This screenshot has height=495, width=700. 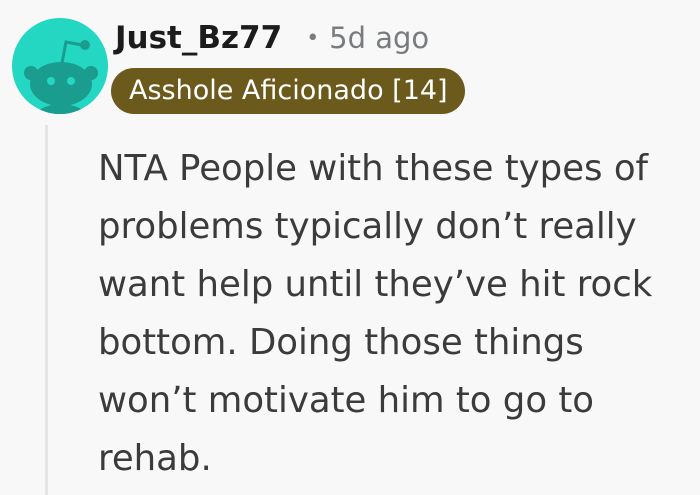 What do you see at coordinates (198, 38) in the screenshot?
I see `username-link: Just_Bz77` at bounding box center [198, 38].